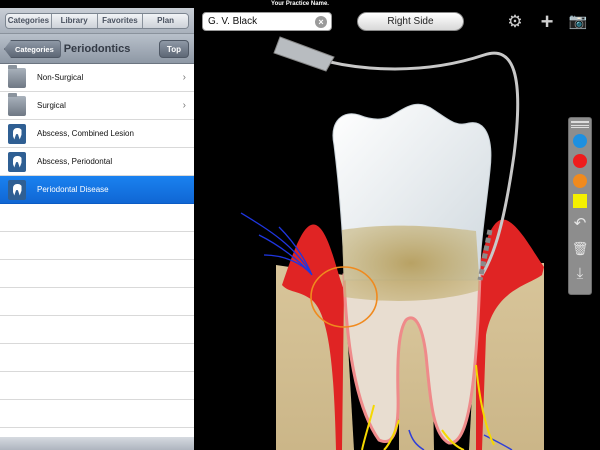 The height and width of the screenshot is (450, 600). I want to click on list-item-abscess-combined: Abscess, Combined Lesion, so click(97, 134).